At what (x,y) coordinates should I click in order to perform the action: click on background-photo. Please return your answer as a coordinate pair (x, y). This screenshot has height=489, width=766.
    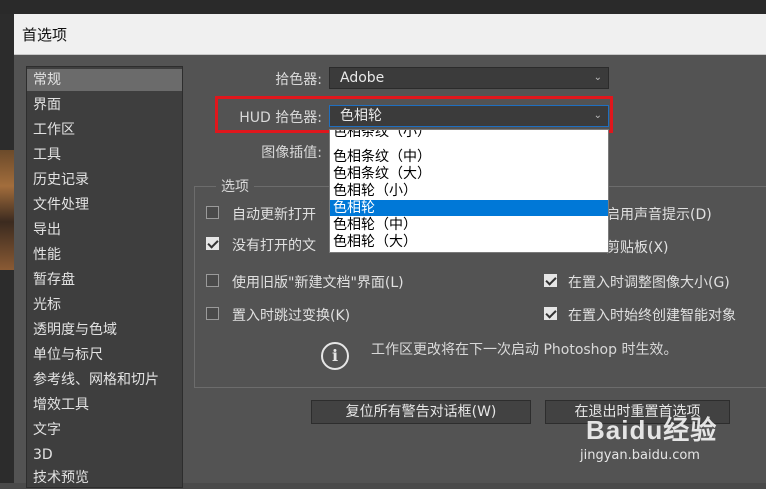
    Looking at the image, I should click on (7, 210).